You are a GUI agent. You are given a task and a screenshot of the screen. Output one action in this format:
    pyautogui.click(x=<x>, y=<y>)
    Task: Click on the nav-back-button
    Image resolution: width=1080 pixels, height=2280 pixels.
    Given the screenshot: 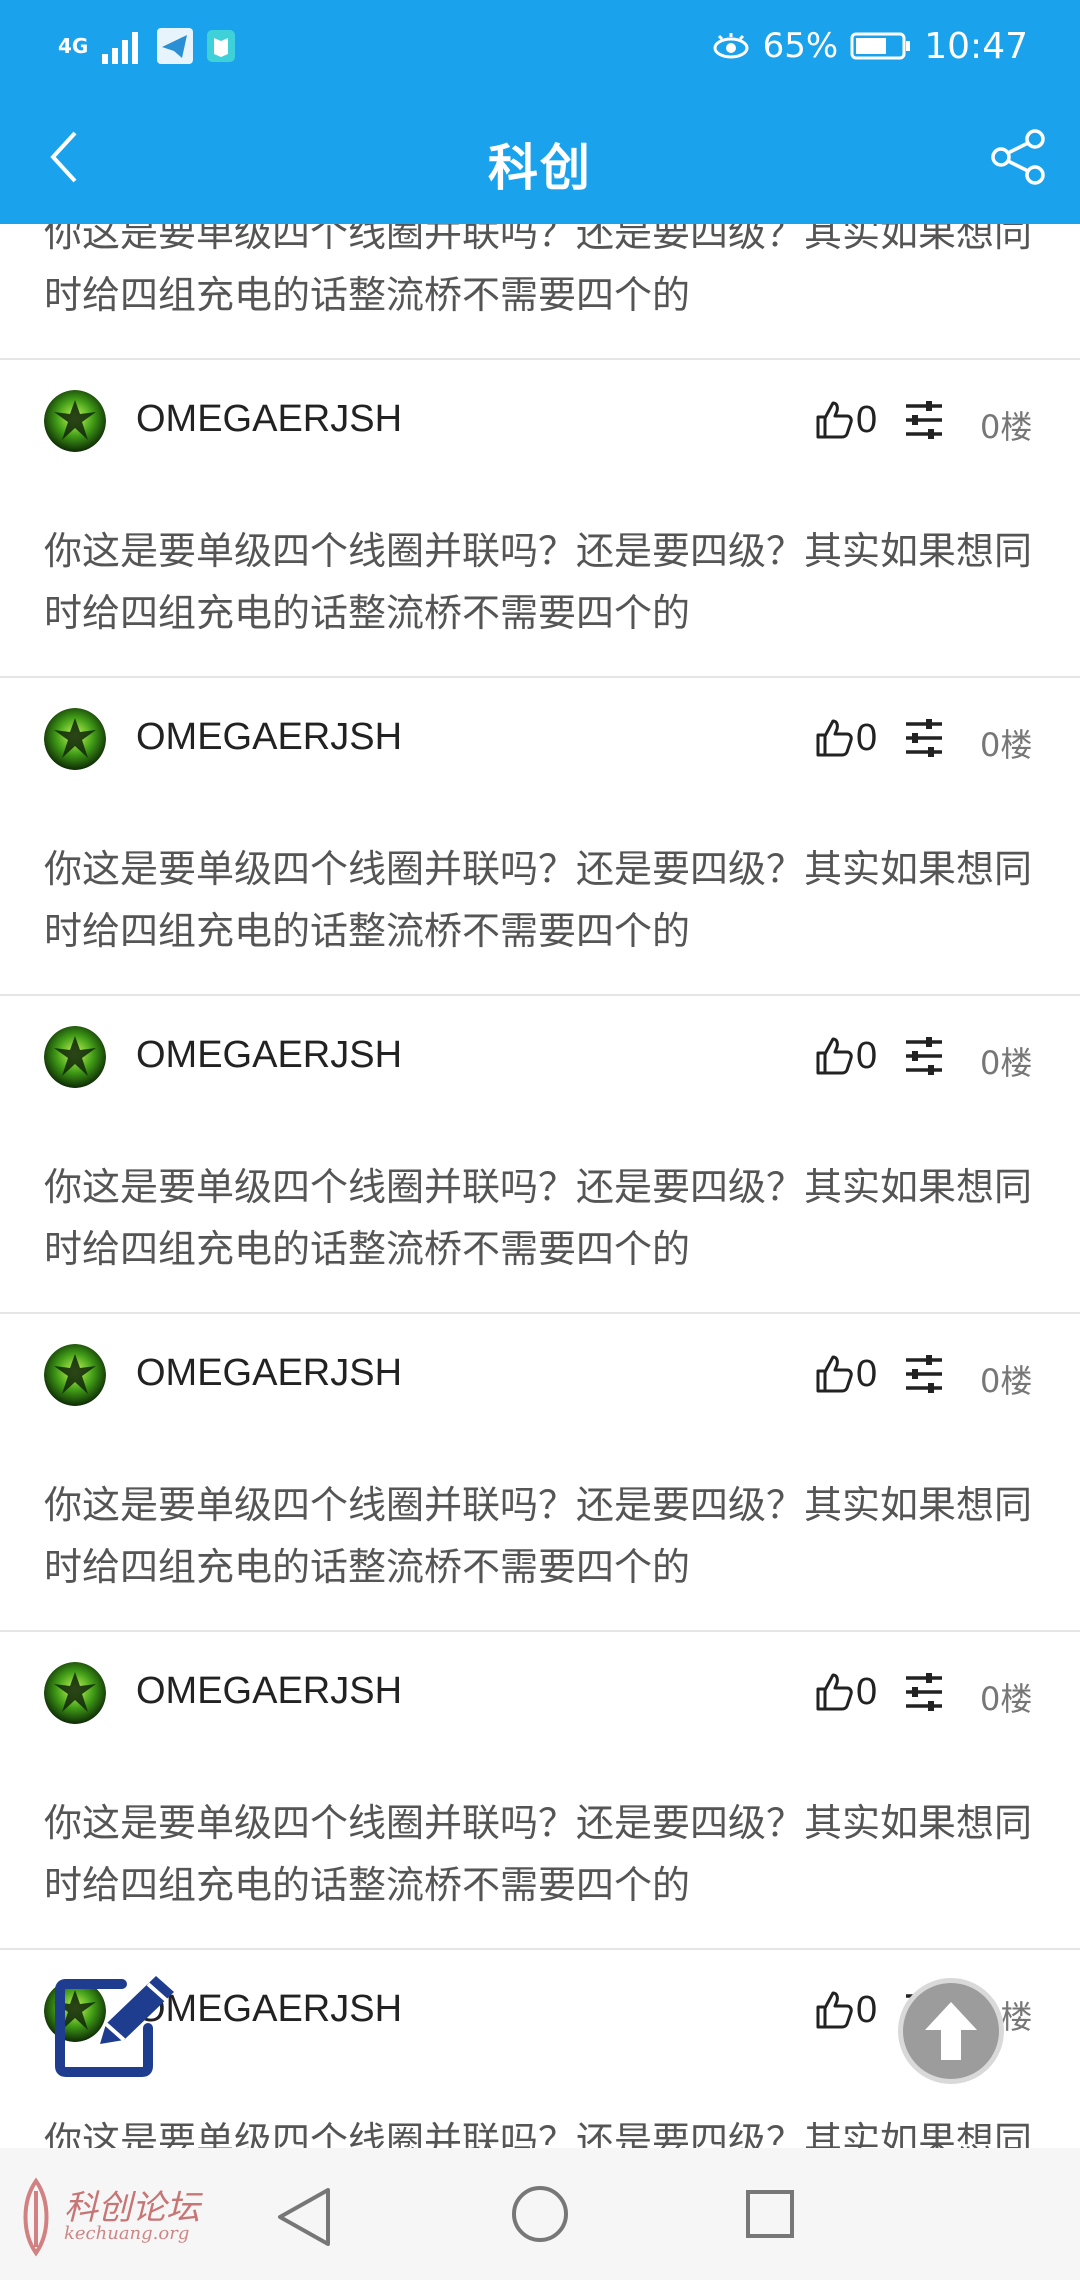 What is the action you would take?
    pyautogui.click(x=305, y=2217)
    